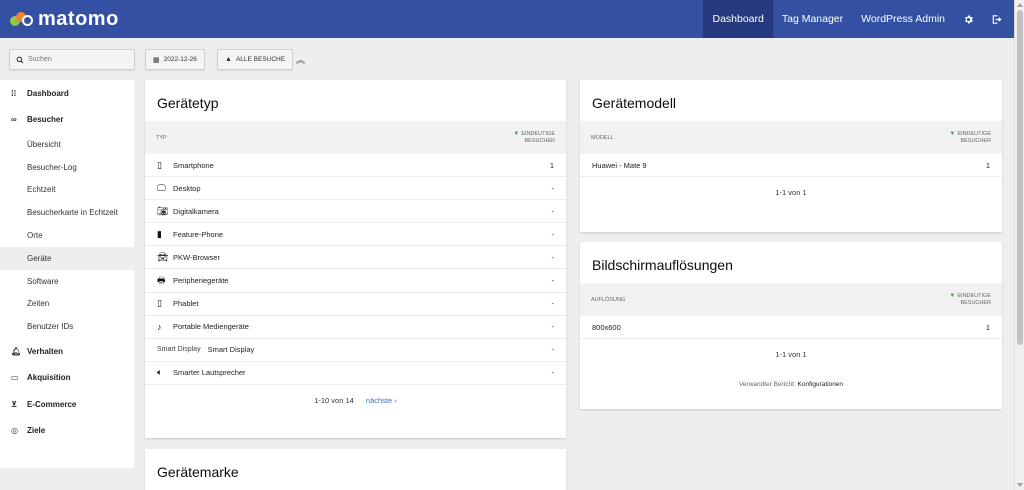  I want to click on date-selector-button: ▦ 2022-12-26, so click(175, 59).